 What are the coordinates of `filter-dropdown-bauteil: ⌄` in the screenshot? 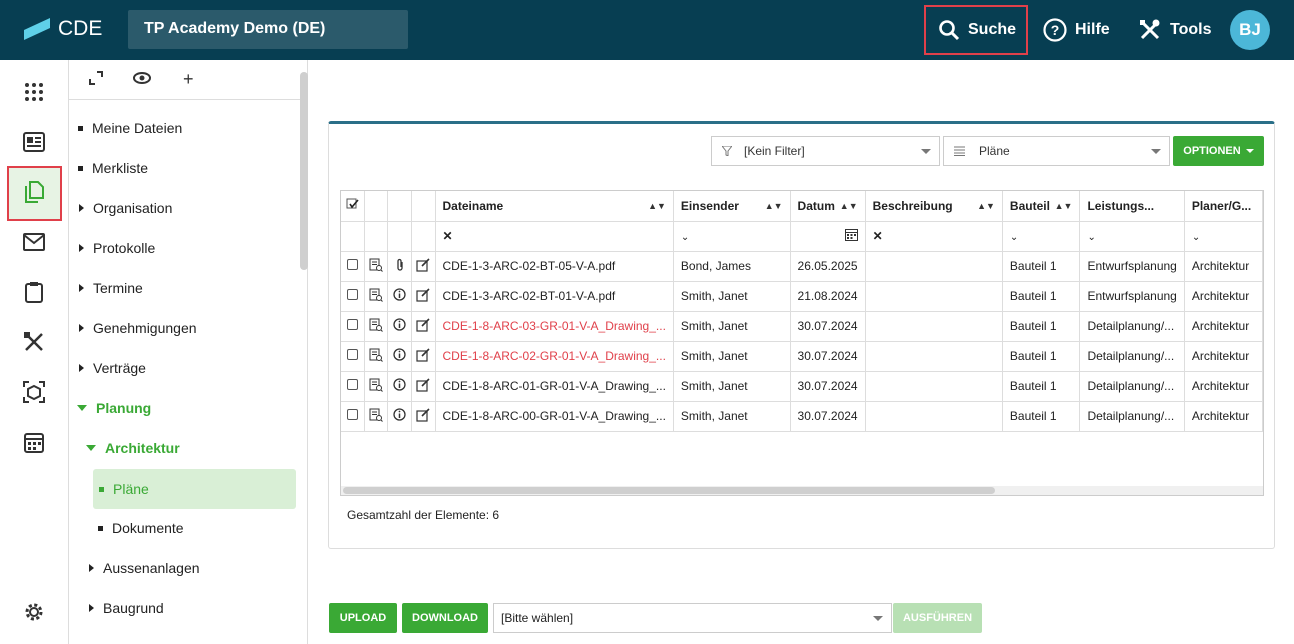 It's located at (1041, 236).